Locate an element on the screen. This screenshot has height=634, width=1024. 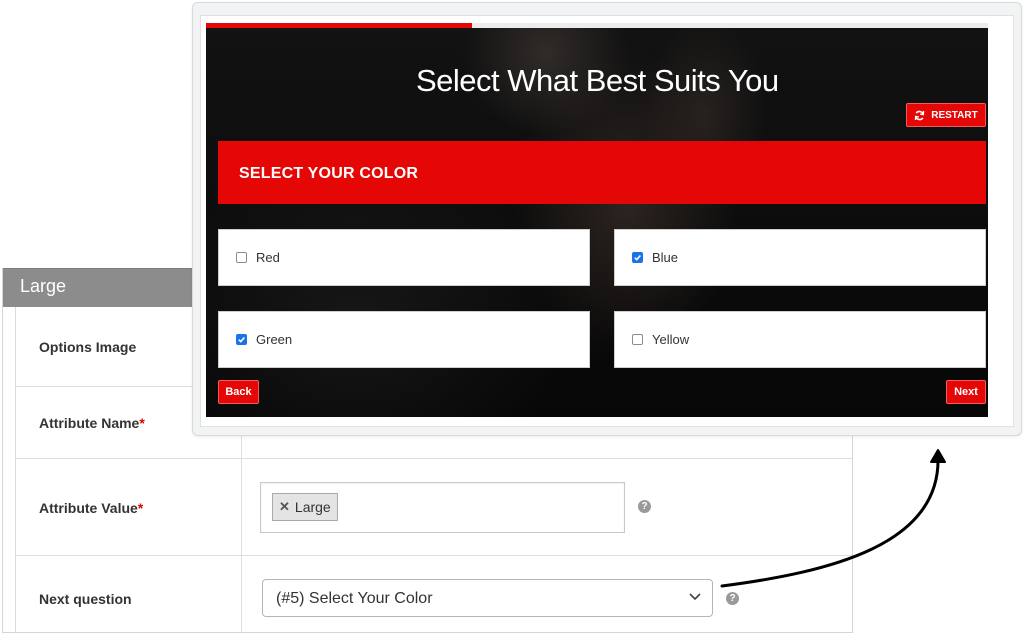
progress-bar is located at coordinates (597, 25).